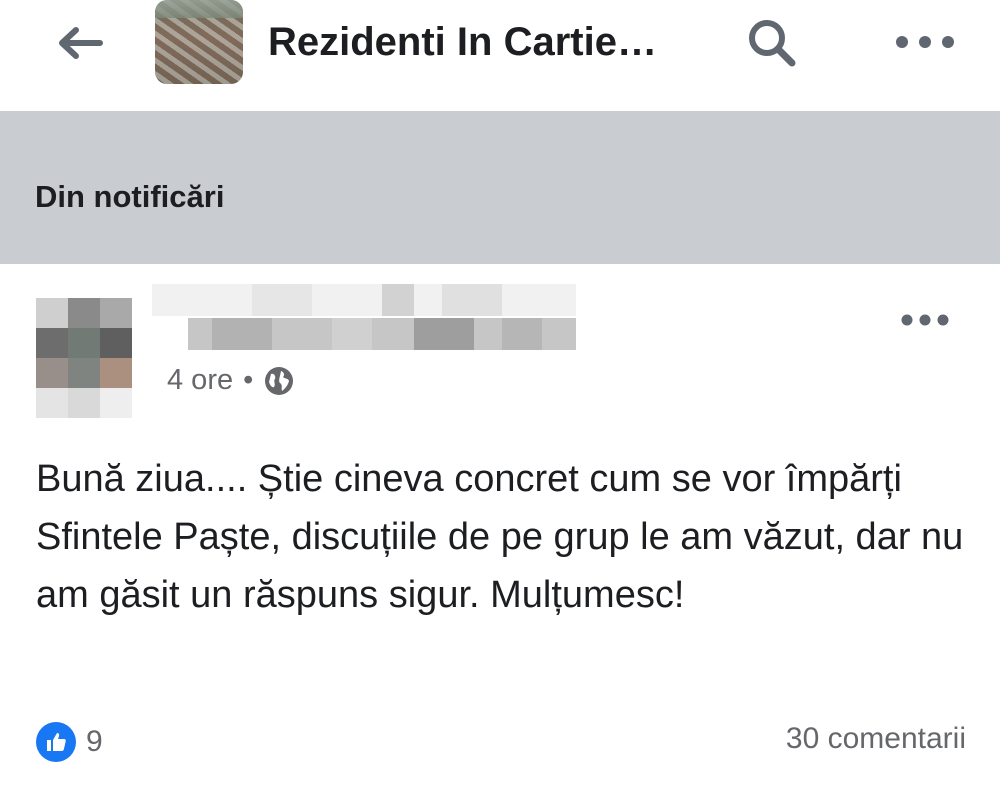 The width and height of the screenshot is (1000, 794). I want to click on notification-label: Din notificări, so click(130, 196).